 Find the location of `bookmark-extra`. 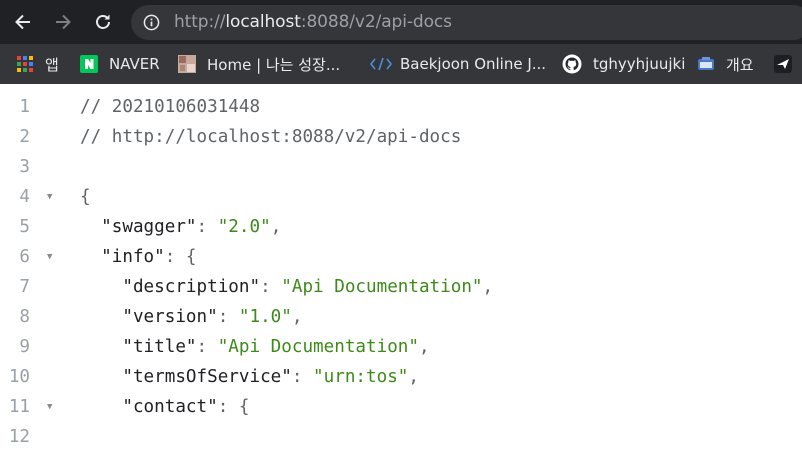

bookmark-extra is located at coordinates (788, 64).